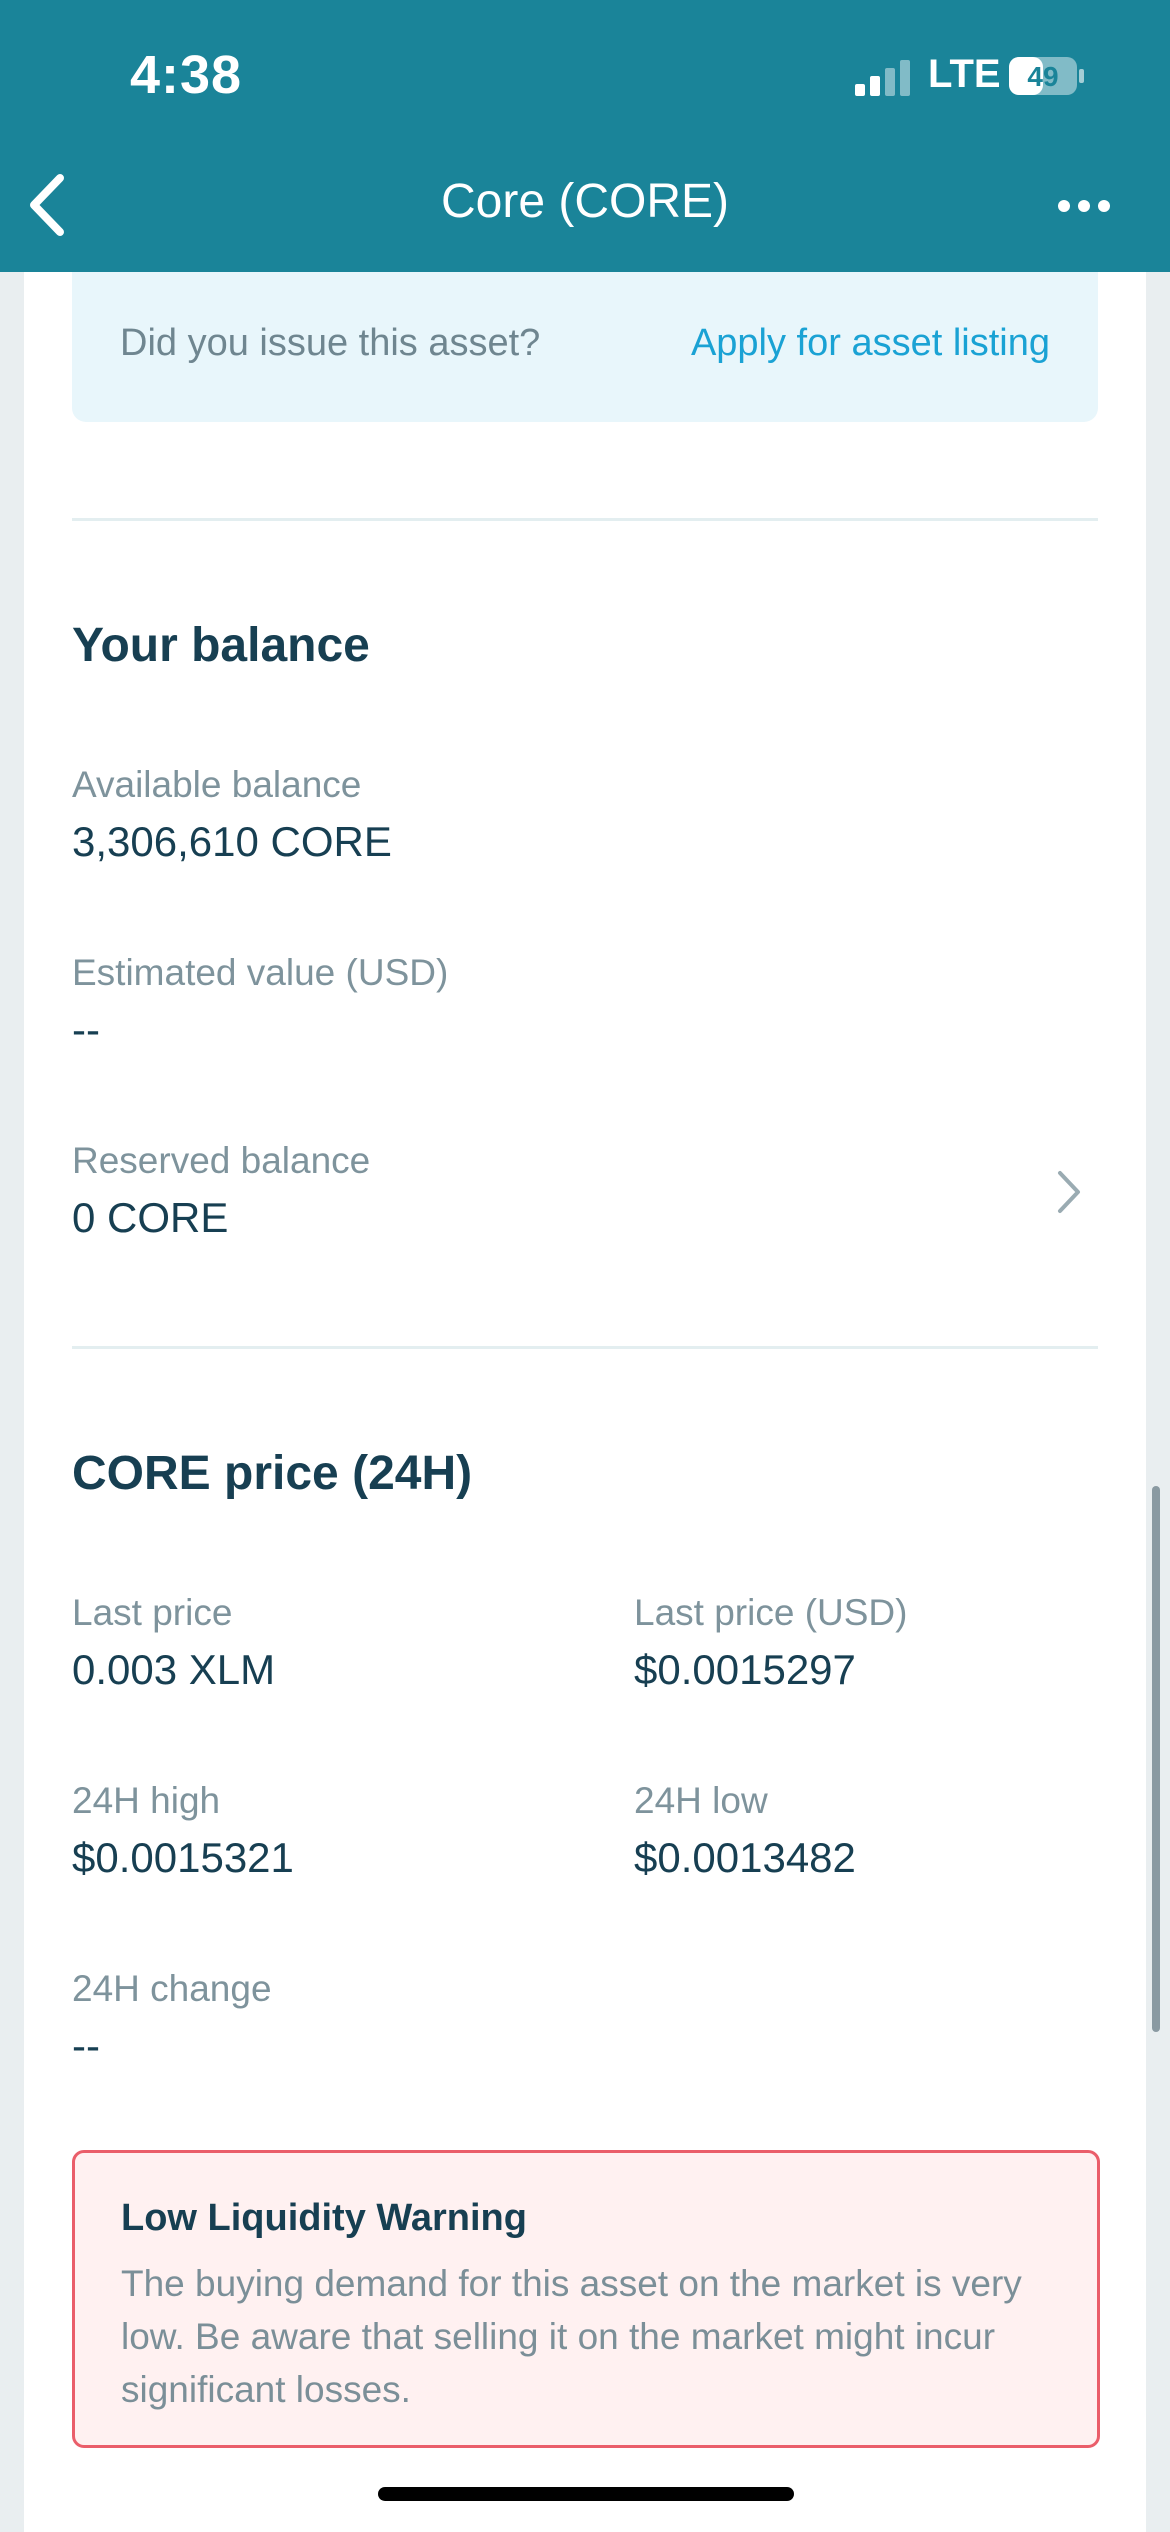 The height and width of the screenshot is (2532, 1170). What do you see at coordinates (1042, 76) in the screenshot?
I see `battery-level: 49` at bounding box center [1042, 76].